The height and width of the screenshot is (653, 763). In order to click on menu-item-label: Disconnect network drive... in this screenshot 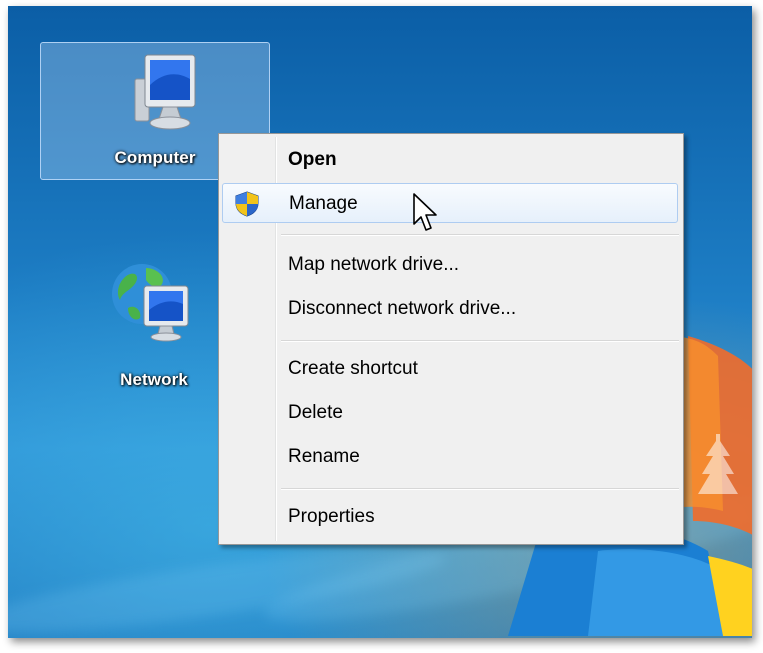, I will do `click(402, 308)`.